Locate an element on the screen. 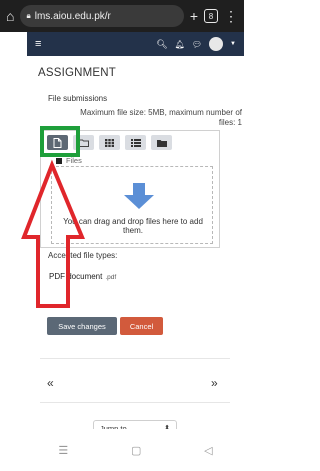  annotation-arrow-icon is located at coordinates (53, 233).